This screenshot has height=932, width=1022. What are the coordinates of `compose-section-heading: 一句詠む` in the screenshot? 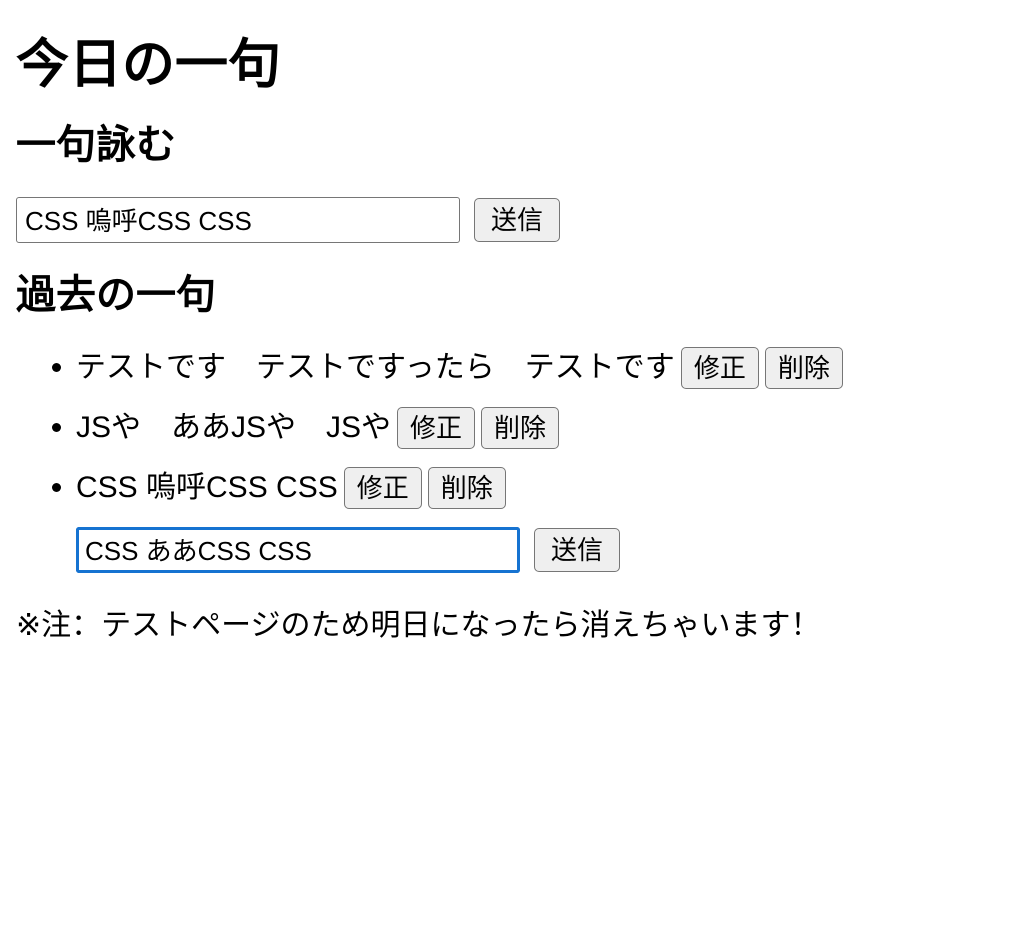 It's located at (96, 144).